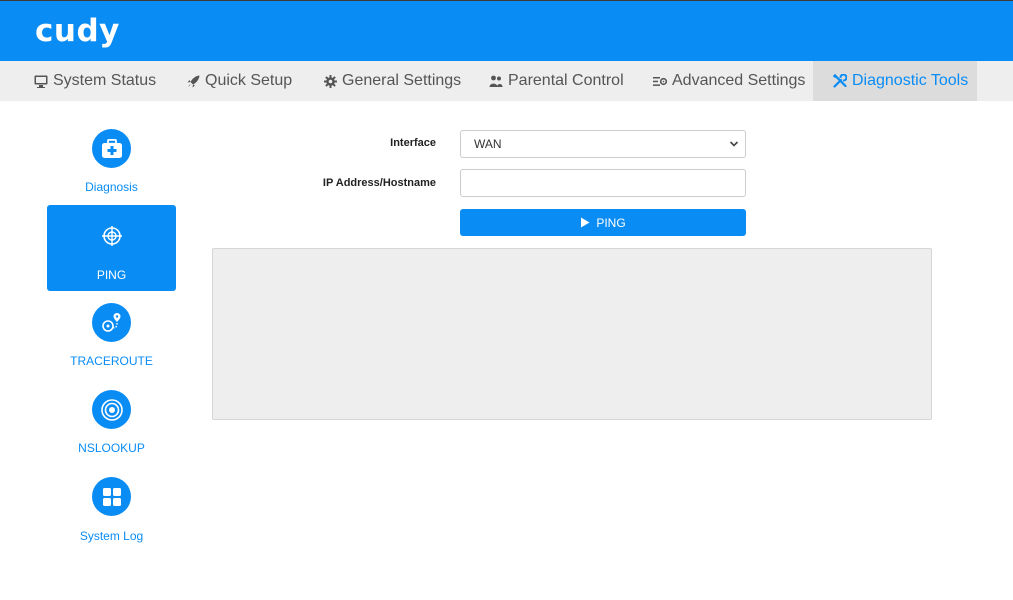  What do you see at coordinates (603, 144) in the screenshot?
I see `interface-select: WAN` at bounding box center [603, 144].